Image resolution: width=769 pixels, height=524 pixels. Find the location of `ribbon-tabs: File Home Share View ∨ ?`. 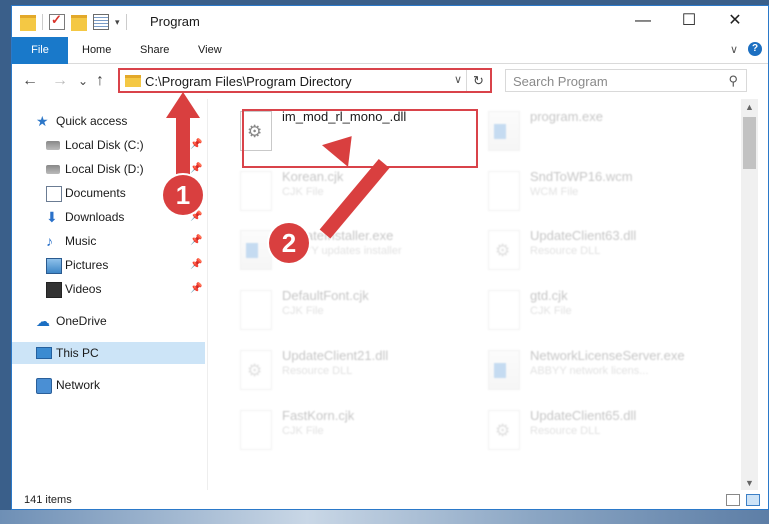

ribbon-tabs: File Home Share View ∨ ? is located at coordinates (390, 65).